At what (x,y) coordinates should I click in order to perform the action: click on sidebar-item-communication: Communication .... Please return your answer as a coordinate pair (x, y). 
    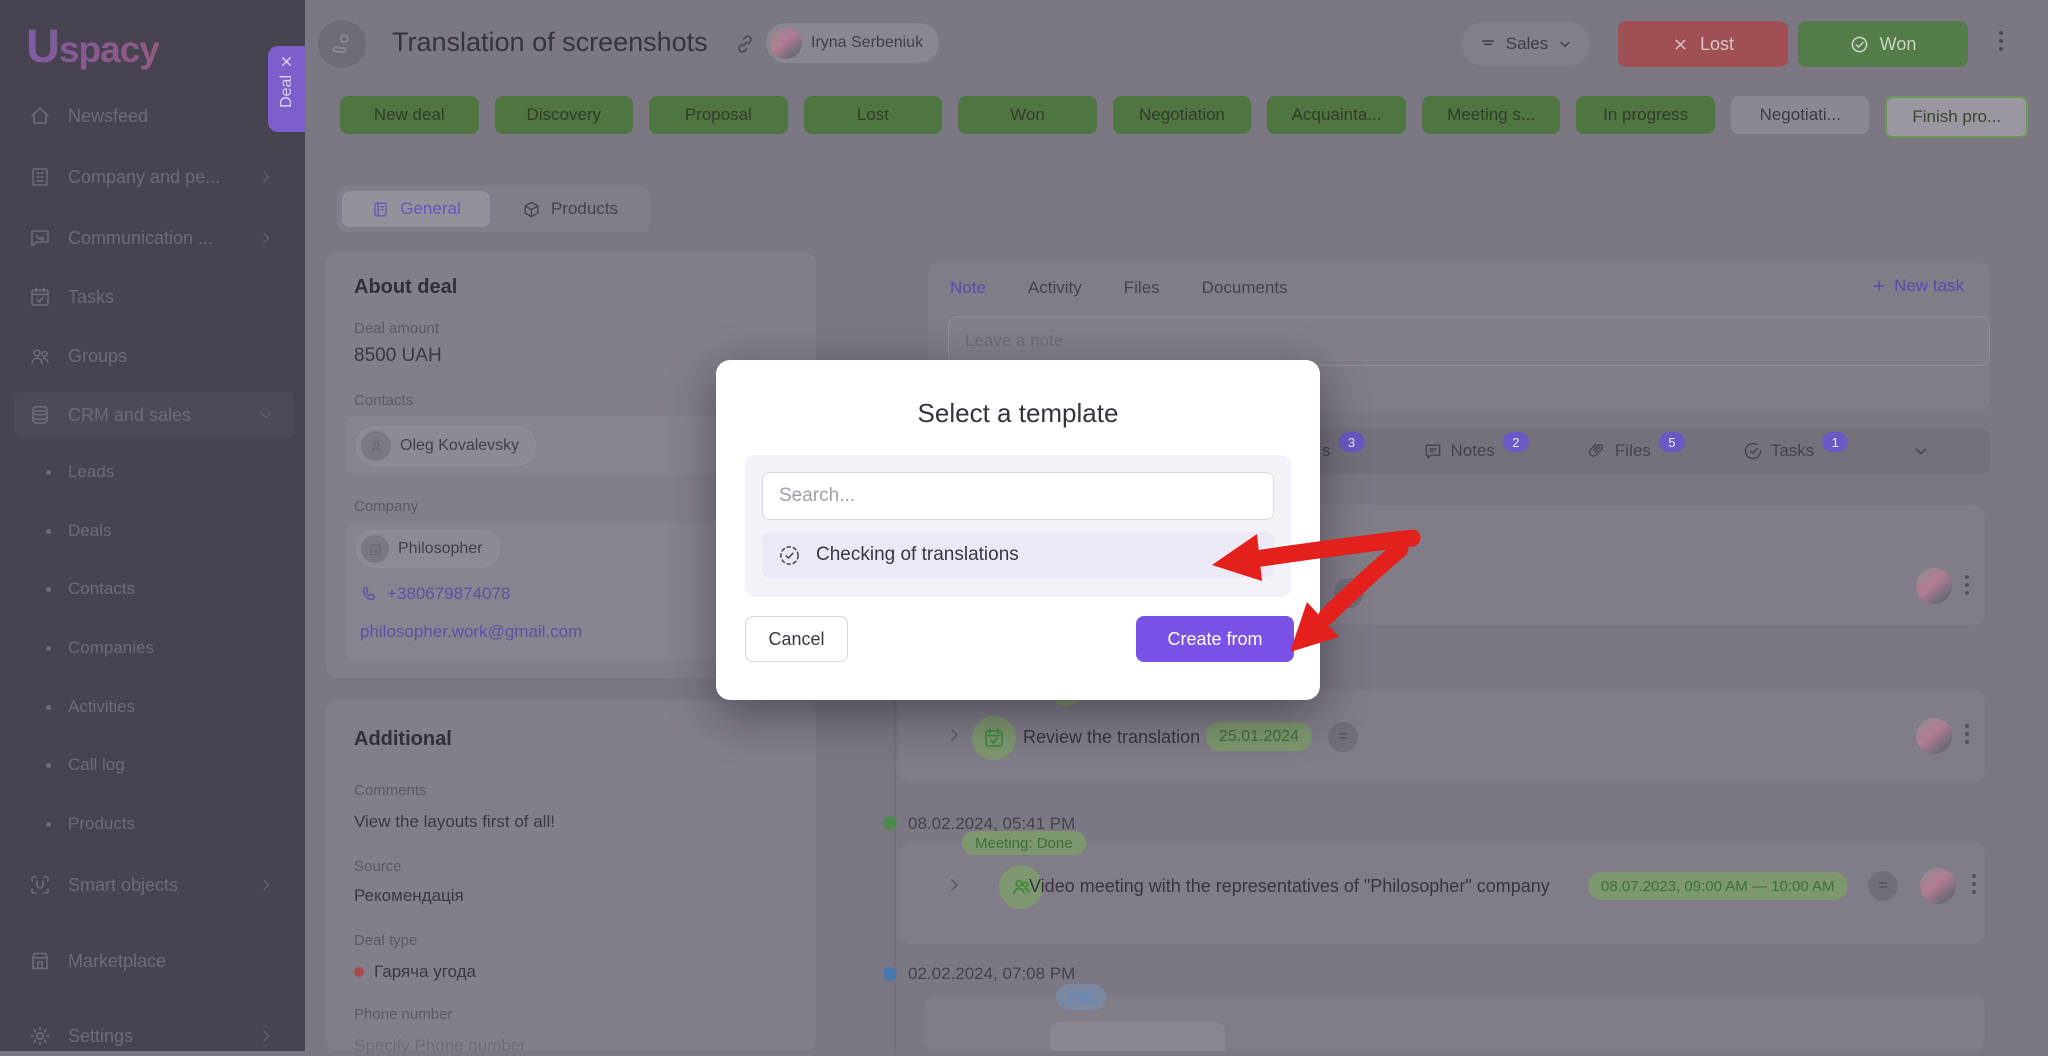
    Looking at the image, I should click on (154, 238).